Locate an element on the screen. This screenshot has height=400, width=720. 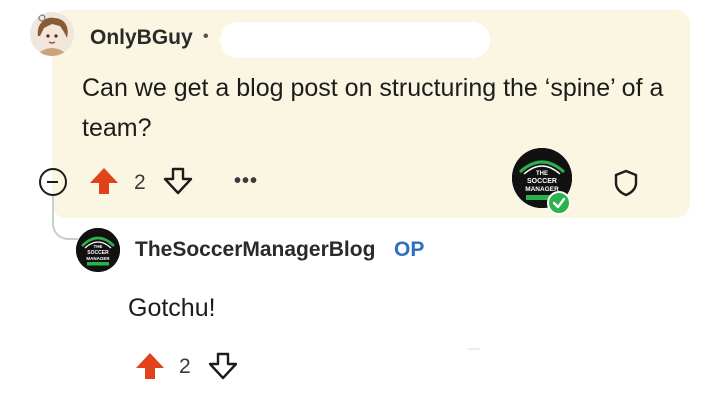
soccer-manager-avatar-icon: THE SOCCER MANAGER is located at coordinates (98, 250).